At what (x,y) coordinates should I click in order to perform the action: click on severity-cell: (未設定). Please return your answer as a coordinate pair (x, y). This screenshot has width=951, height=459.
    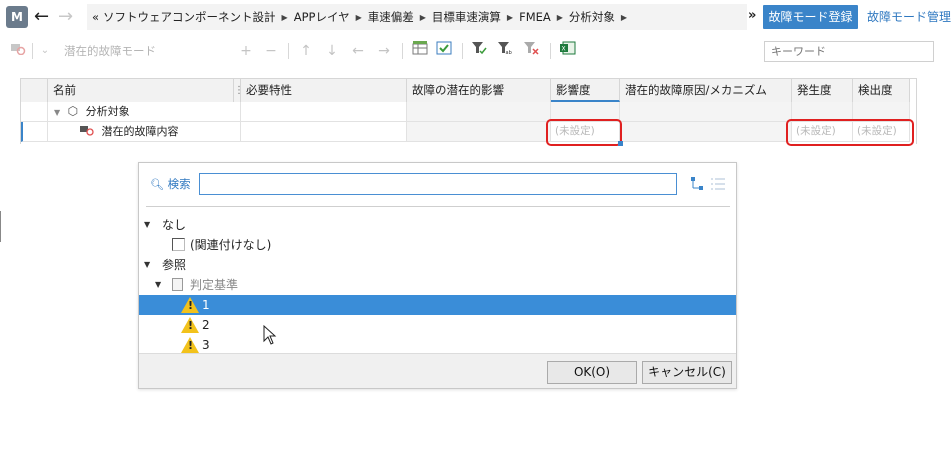
    Looking at the image, I should click on (585, 132).